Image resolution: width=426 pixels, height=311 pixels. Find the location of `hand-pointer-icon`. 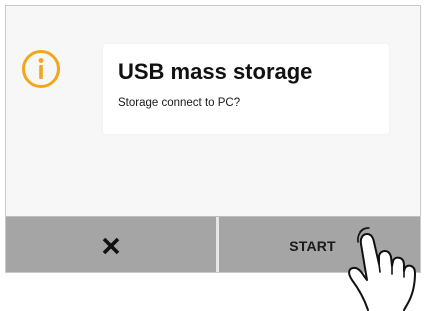

hand-pointer-icon is located at coordinates (382, 269).